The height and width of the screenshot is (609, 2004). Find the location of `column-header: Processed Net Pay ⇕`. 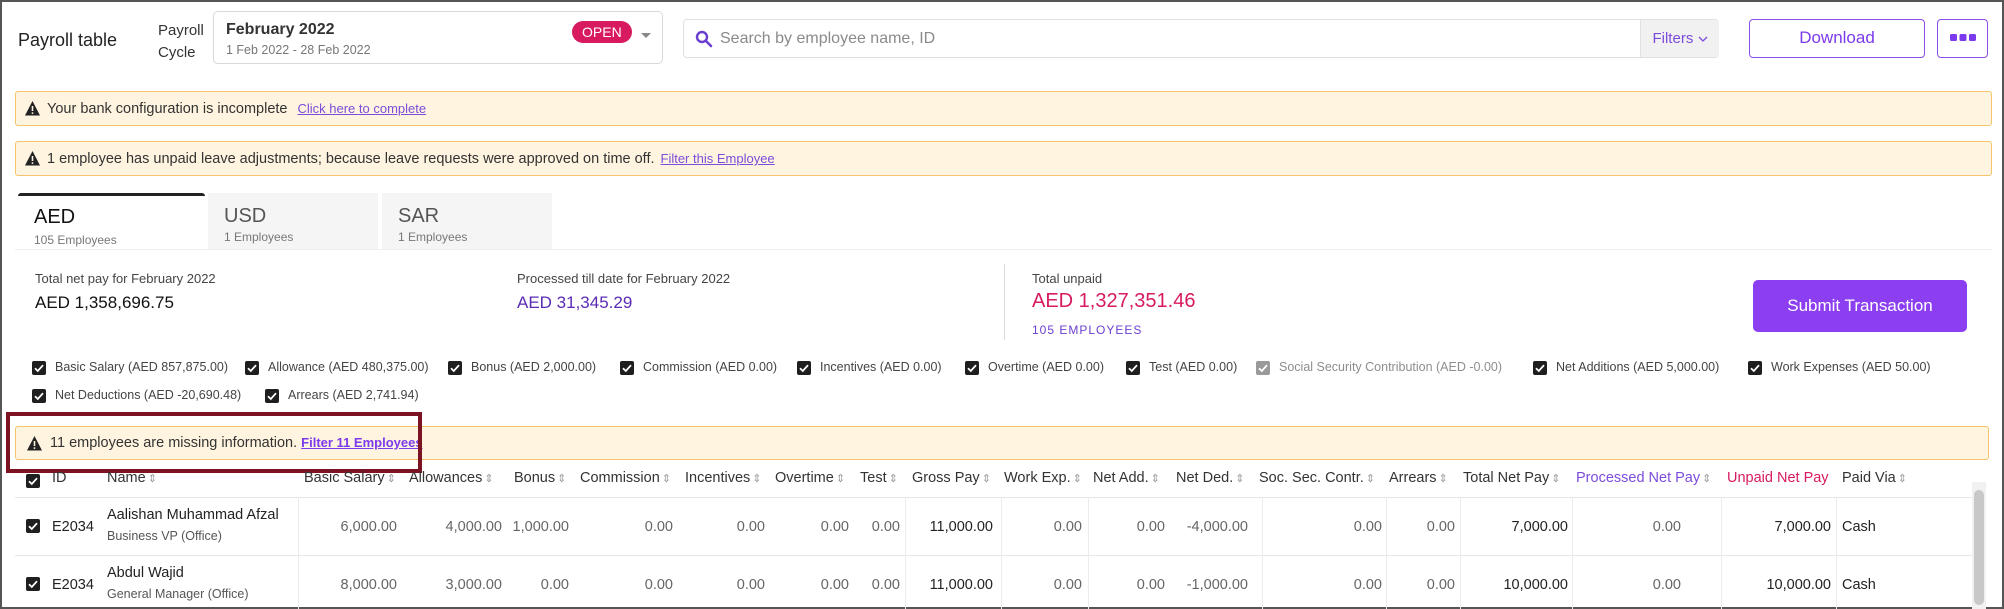

column-header: Processed Net Pay ⇕ is located at coordinates (1643, 482).